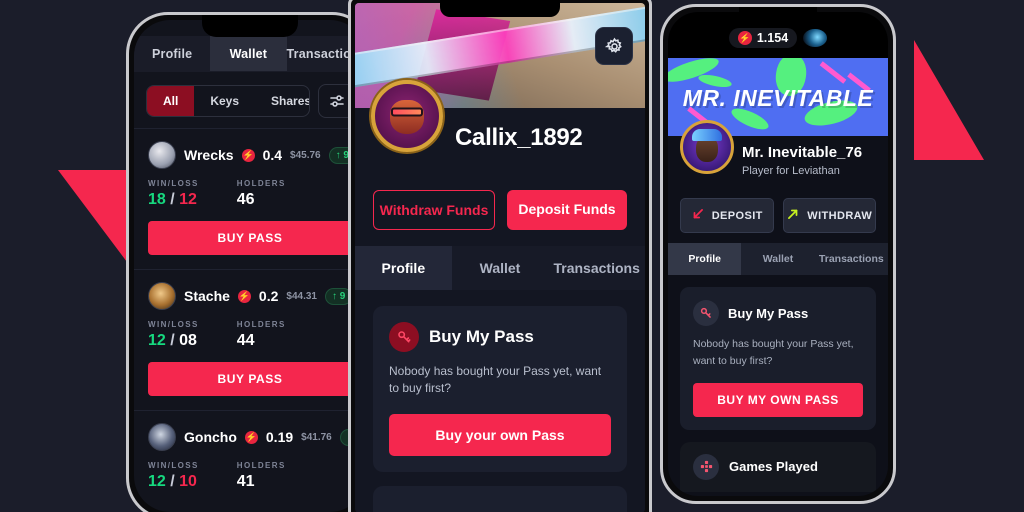  Describe the element at coordinates (268, 296) in the screenshot. I see `token-amount: 0.2` at that location.